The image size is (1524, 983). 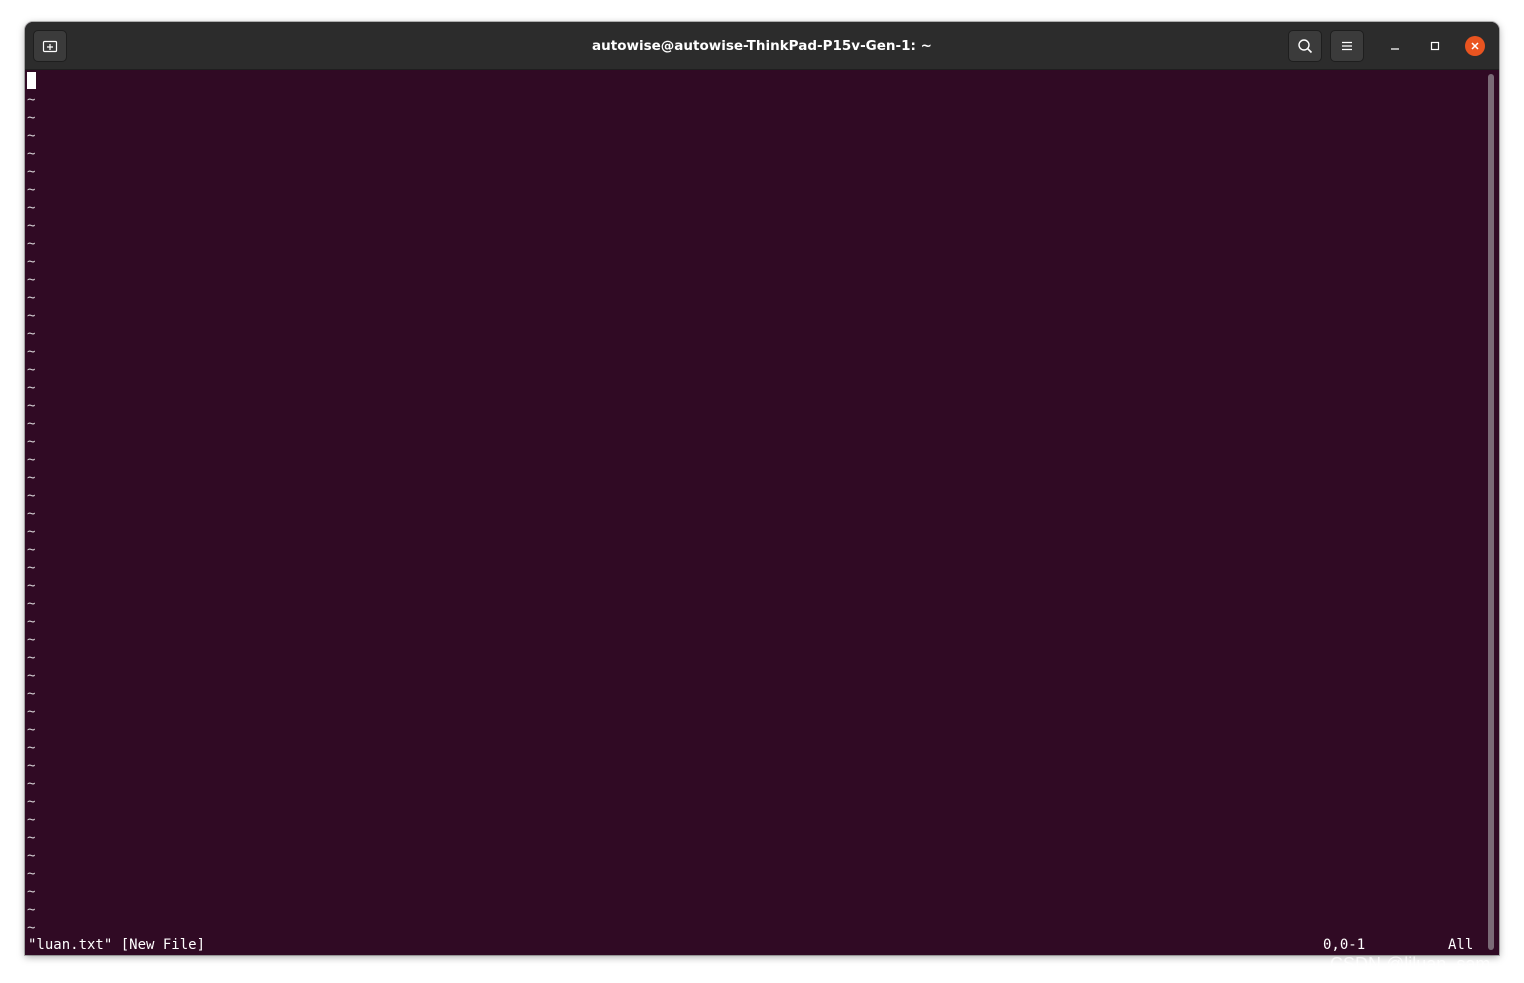 What do you see at coordinates (1395, 49) in the screenshot?
I see `minimize-icon` at bounding box center [1395, 49].